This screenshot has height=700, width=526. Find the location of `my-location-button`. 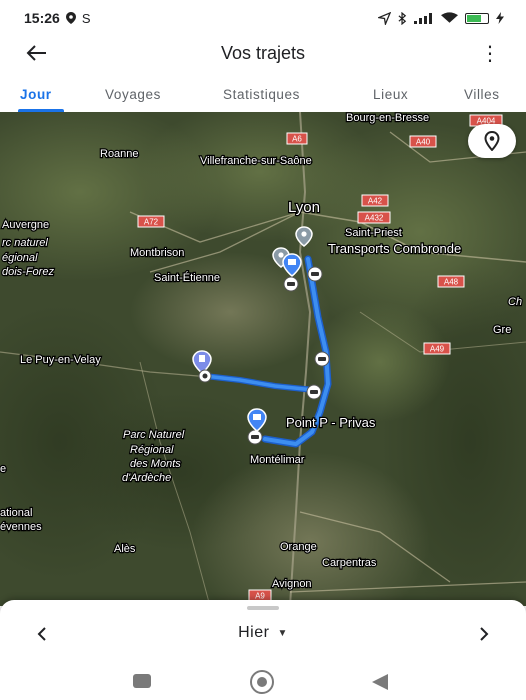

my-location-button is located at coordinates (492, 141).